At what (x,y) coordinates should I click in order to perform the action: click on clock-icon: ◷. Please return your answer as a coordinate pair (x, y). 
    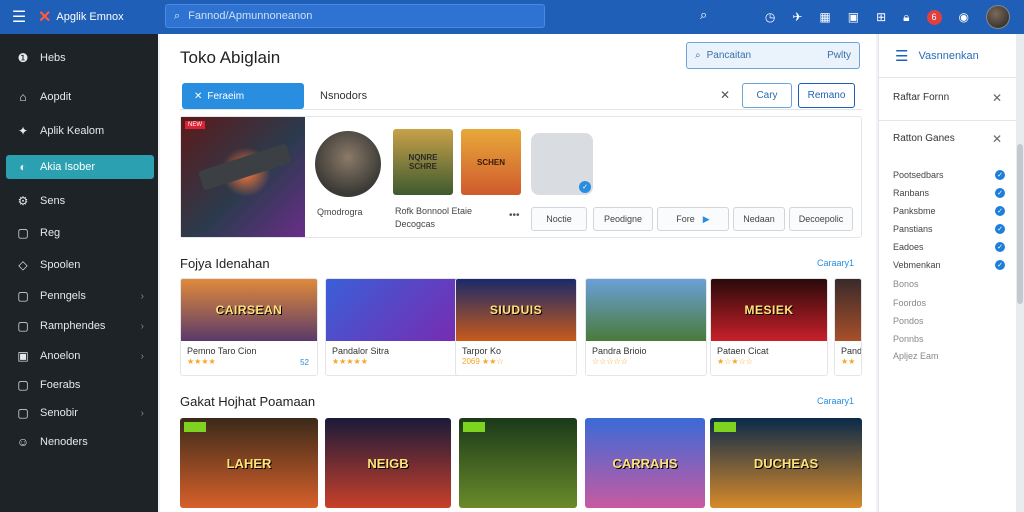
    Looking at the image, I should click on (770, 17).